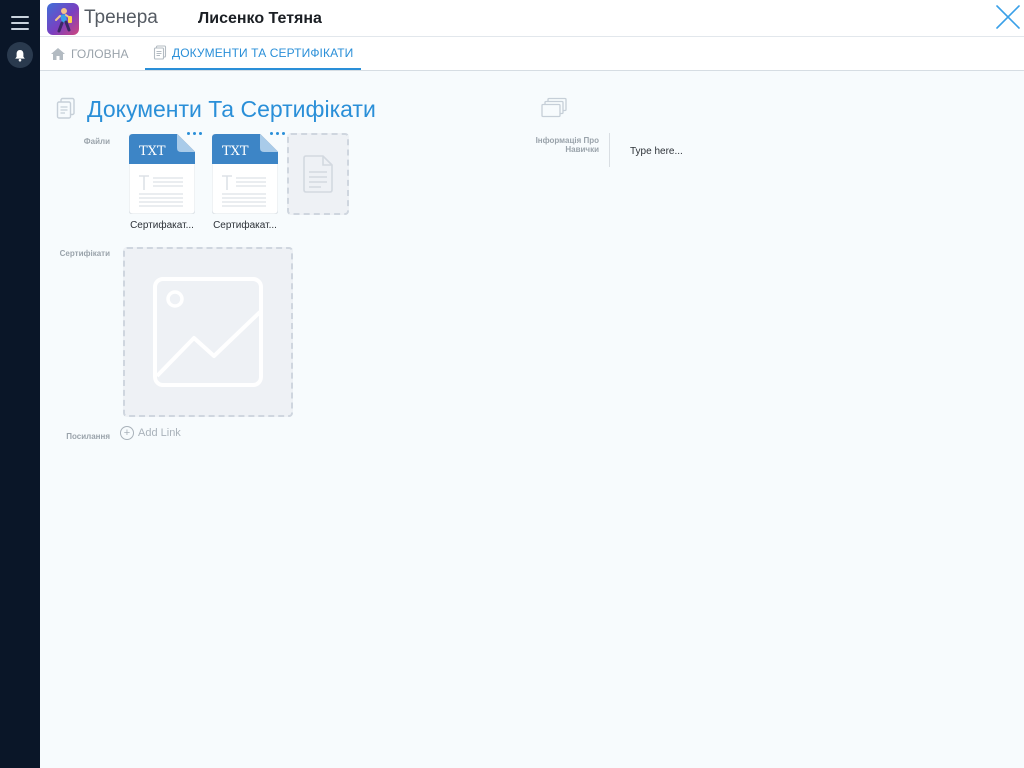  What do you see at coordinates (127, 433) in the screenshot?
I see `plus-circle-icon: +` at bounding box center [127, 433].